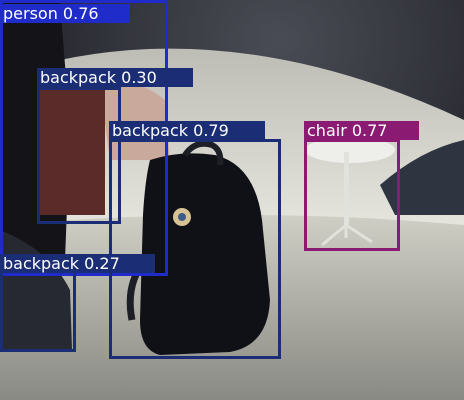 The height and width of the screenshot is (400, 464). I want to click on detection-label: person 0.76, so click(65, 13).